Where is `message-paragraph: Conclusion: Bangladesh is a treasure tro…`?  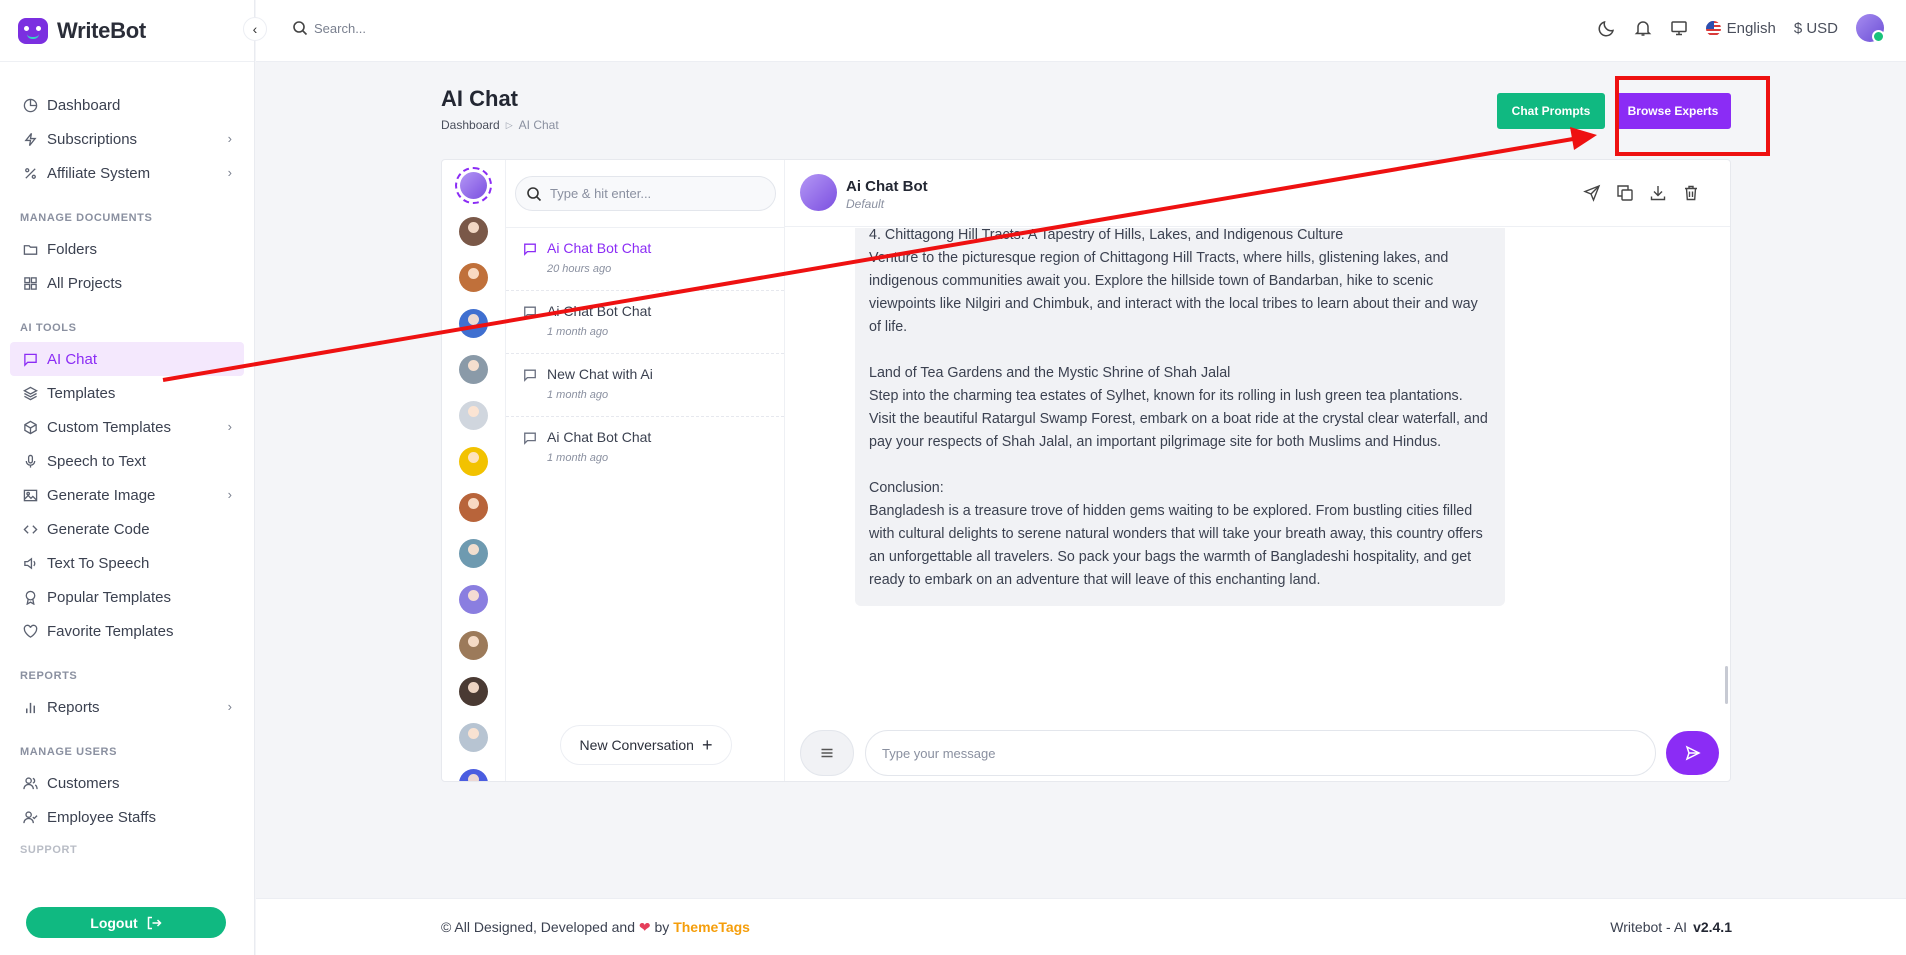
message-paragraph: Conclusion: Bangladesh is a treasure tro… is located at coordinates (1176, 534).